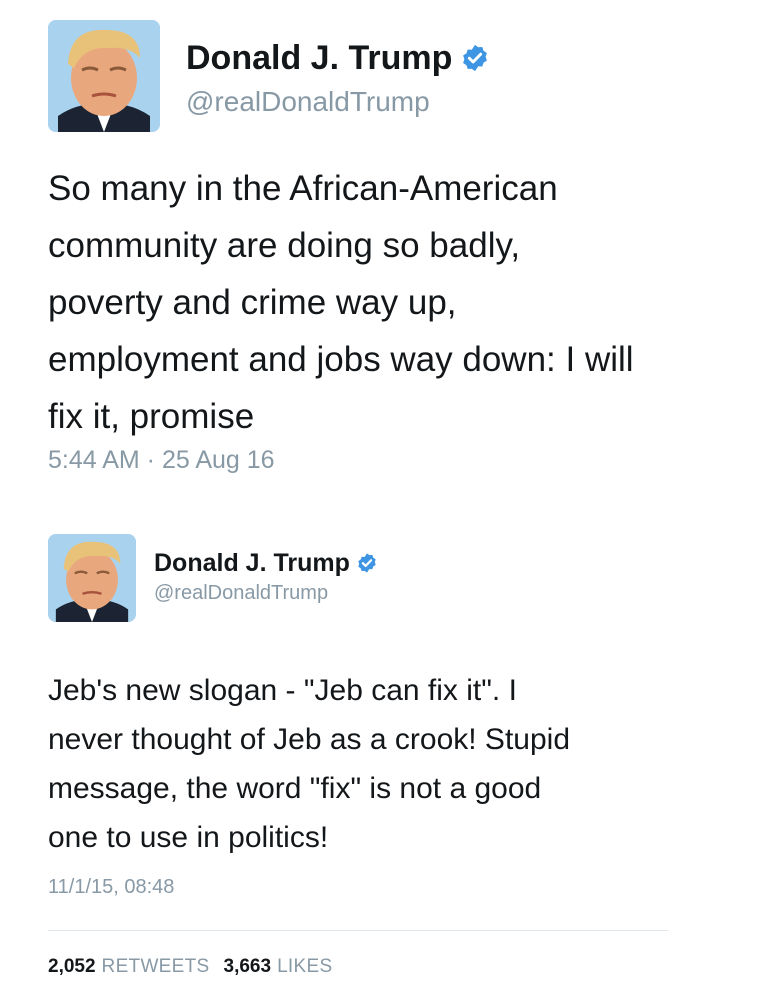 Image resolution: width=768 pixels, height=994 pixels. I want to click on retweets-label: RETWEETS, so click(156, 966).